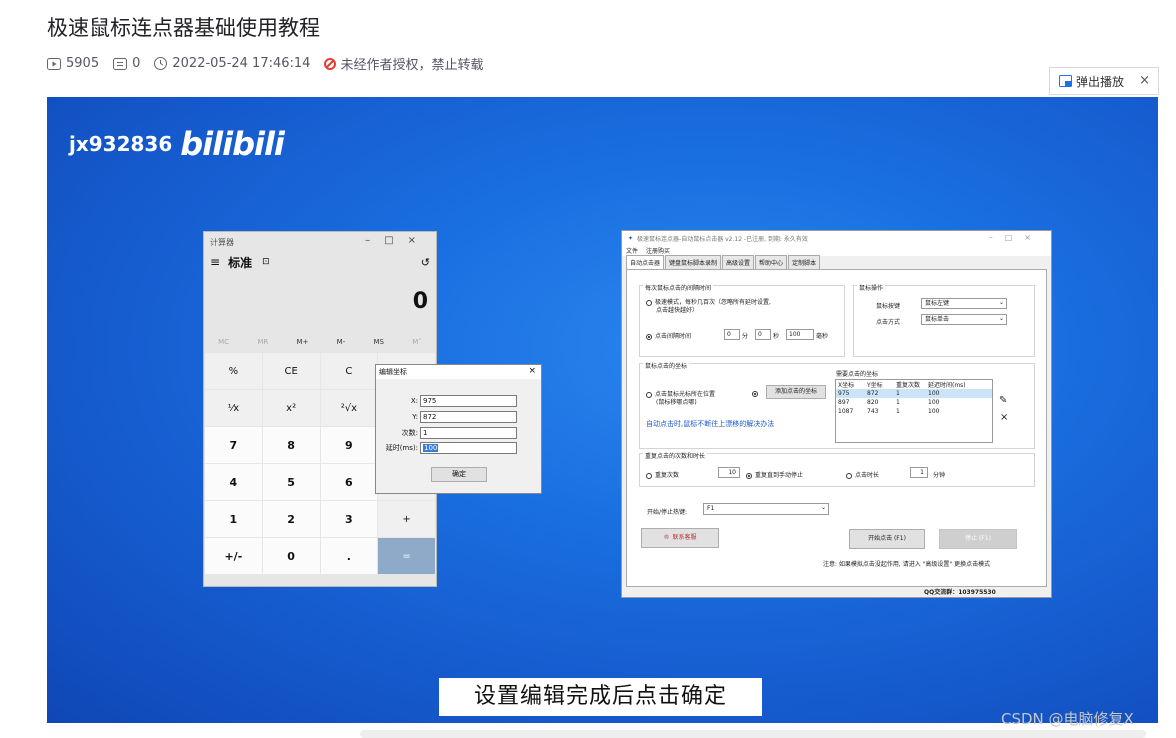 The height and width of the screenshot is (738, 1176). What do you see at coordinates (964, 303) in the screenshot?
I see `mouse-button-select: 鼠标左键` at bounding box center [964, 303].